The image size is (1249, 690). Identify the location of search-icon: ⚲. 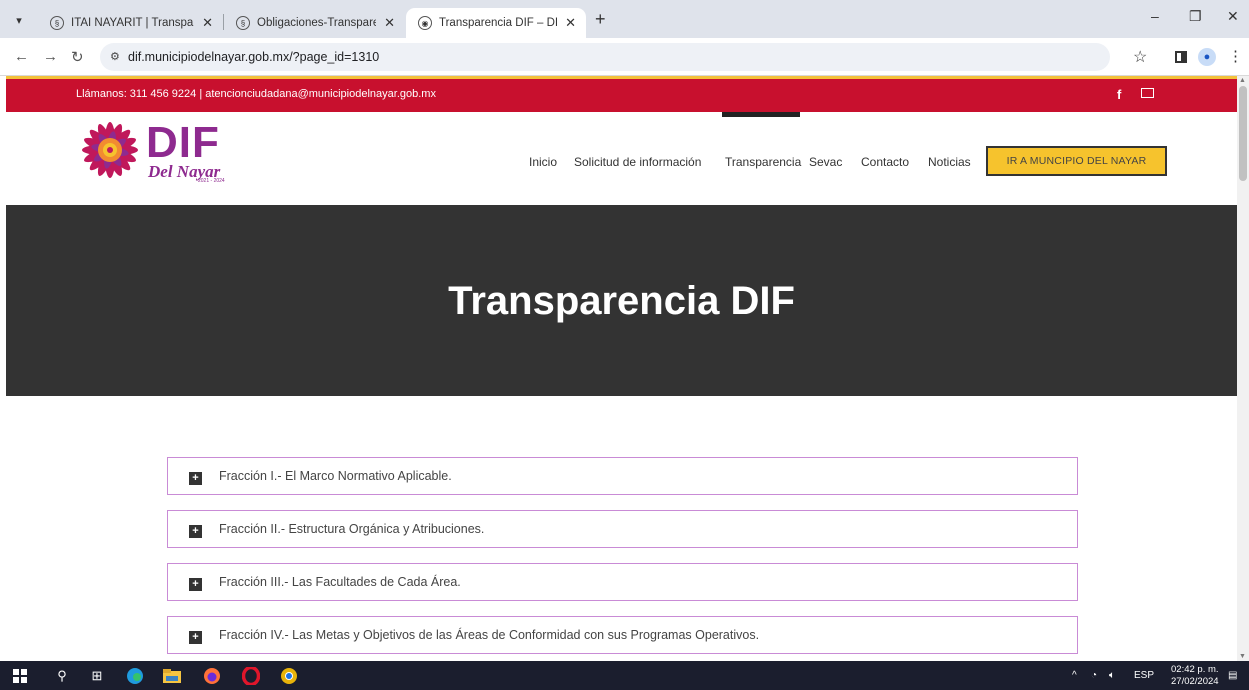
(62, 676).